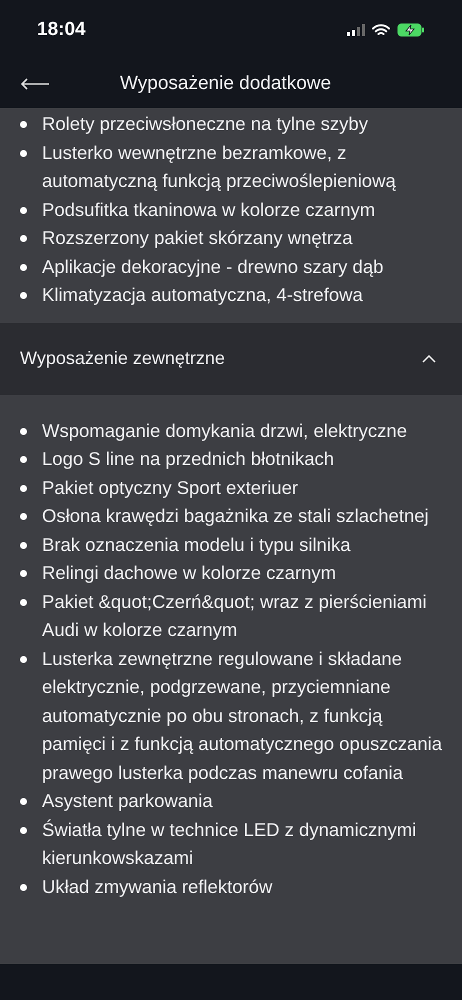  I want to click on signal-icon, so click(356, 30).